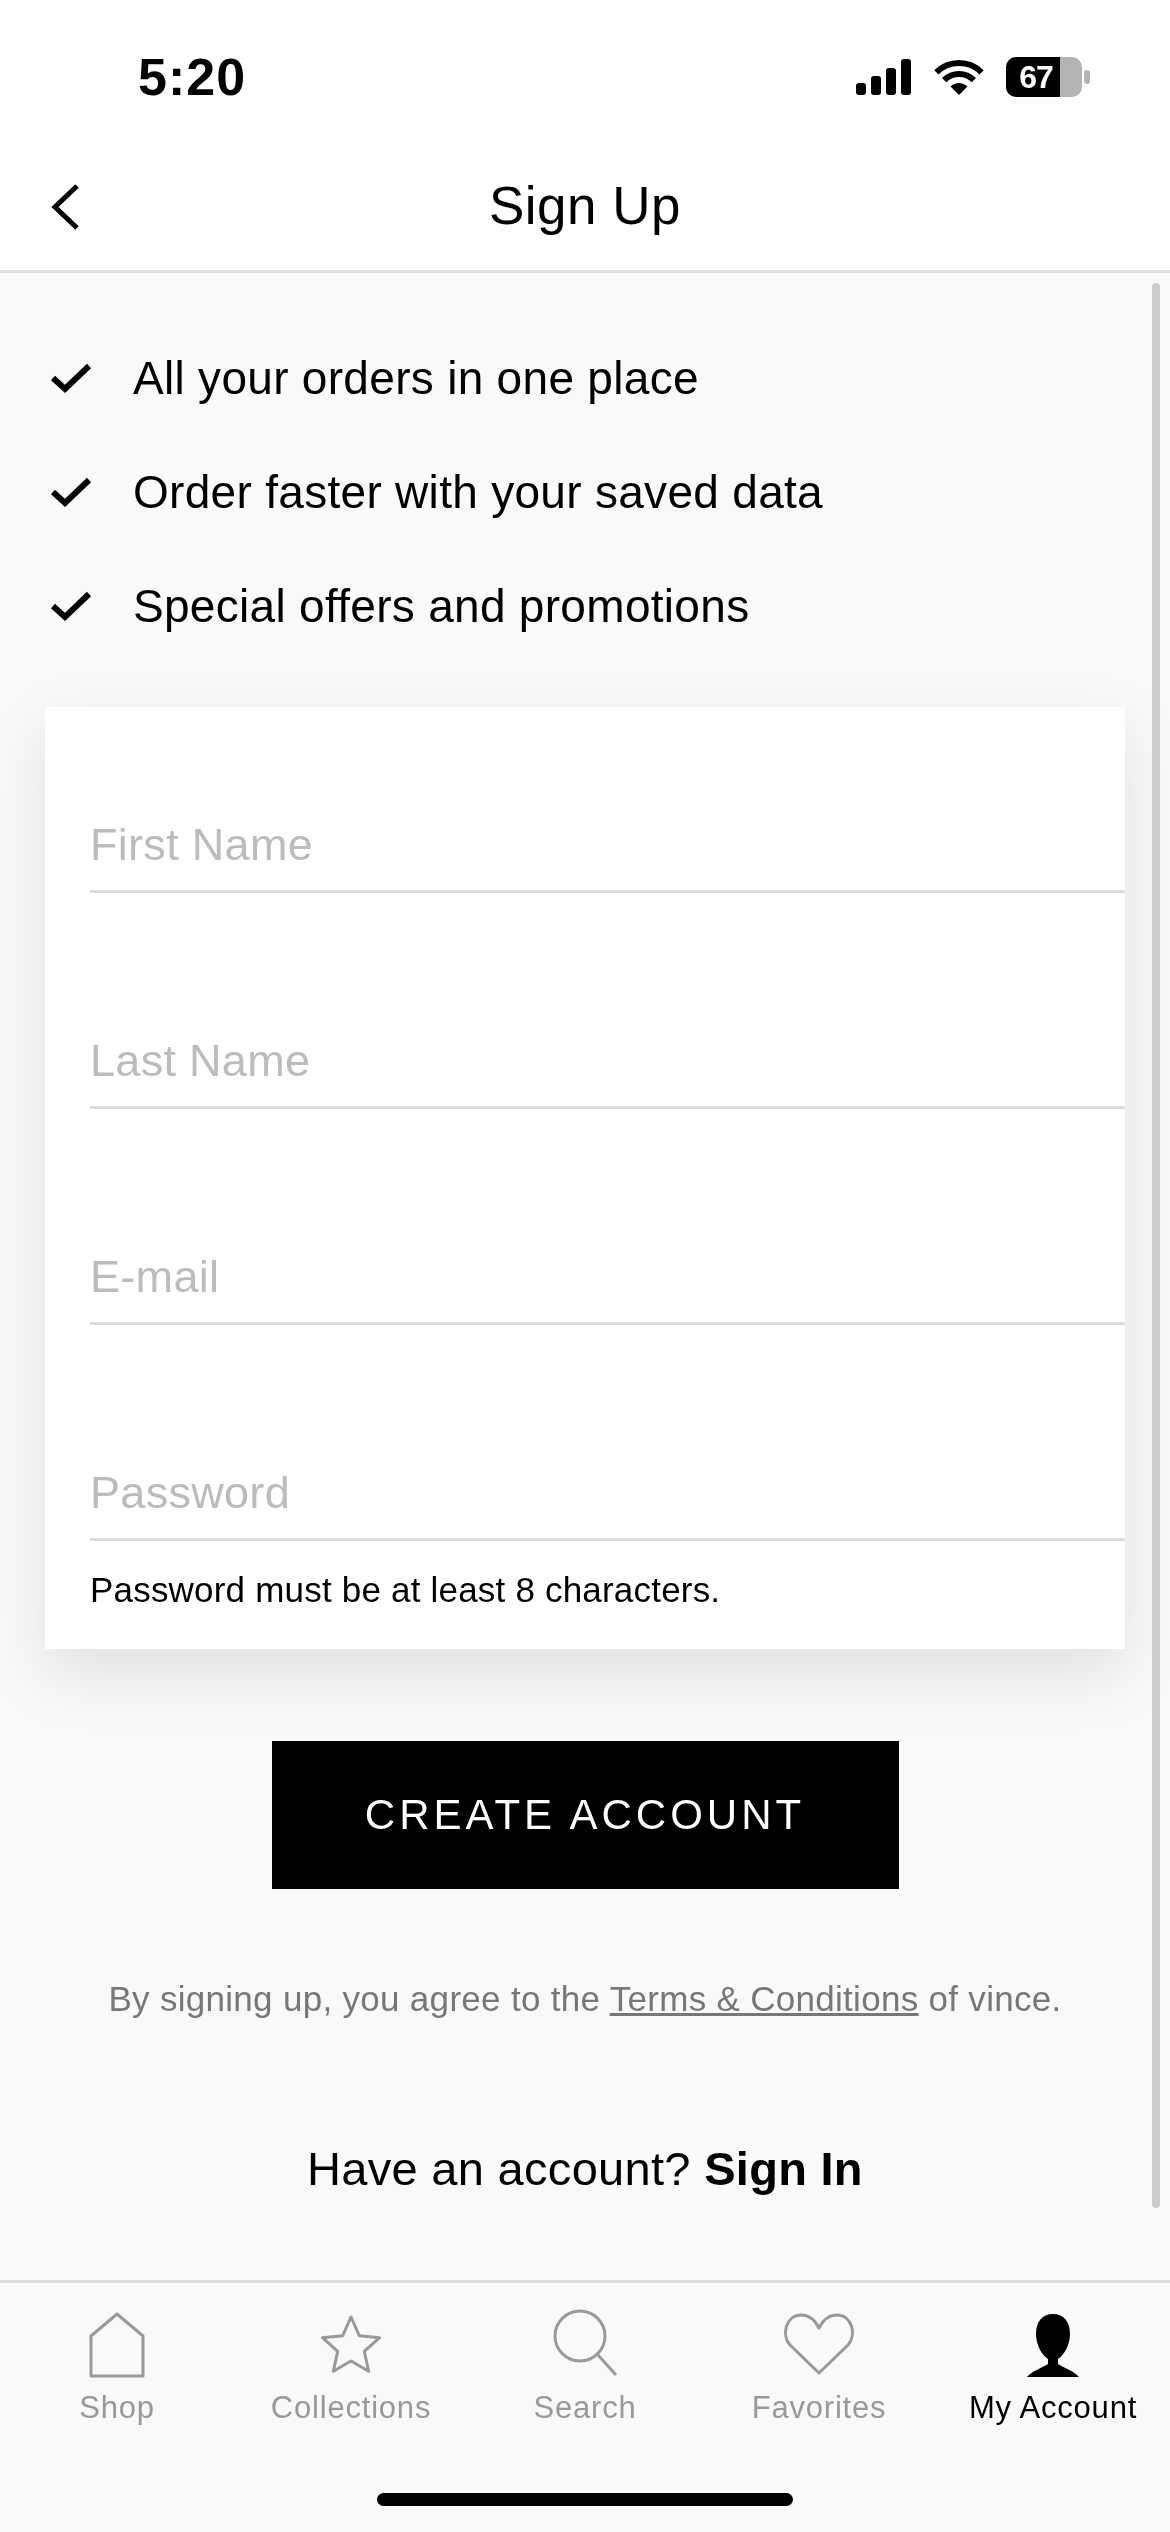 The image size is (1170, 2532). Describe the element at coordinates (607, 1280) in the screenshot. I see `email-field: E-mail` at that location.